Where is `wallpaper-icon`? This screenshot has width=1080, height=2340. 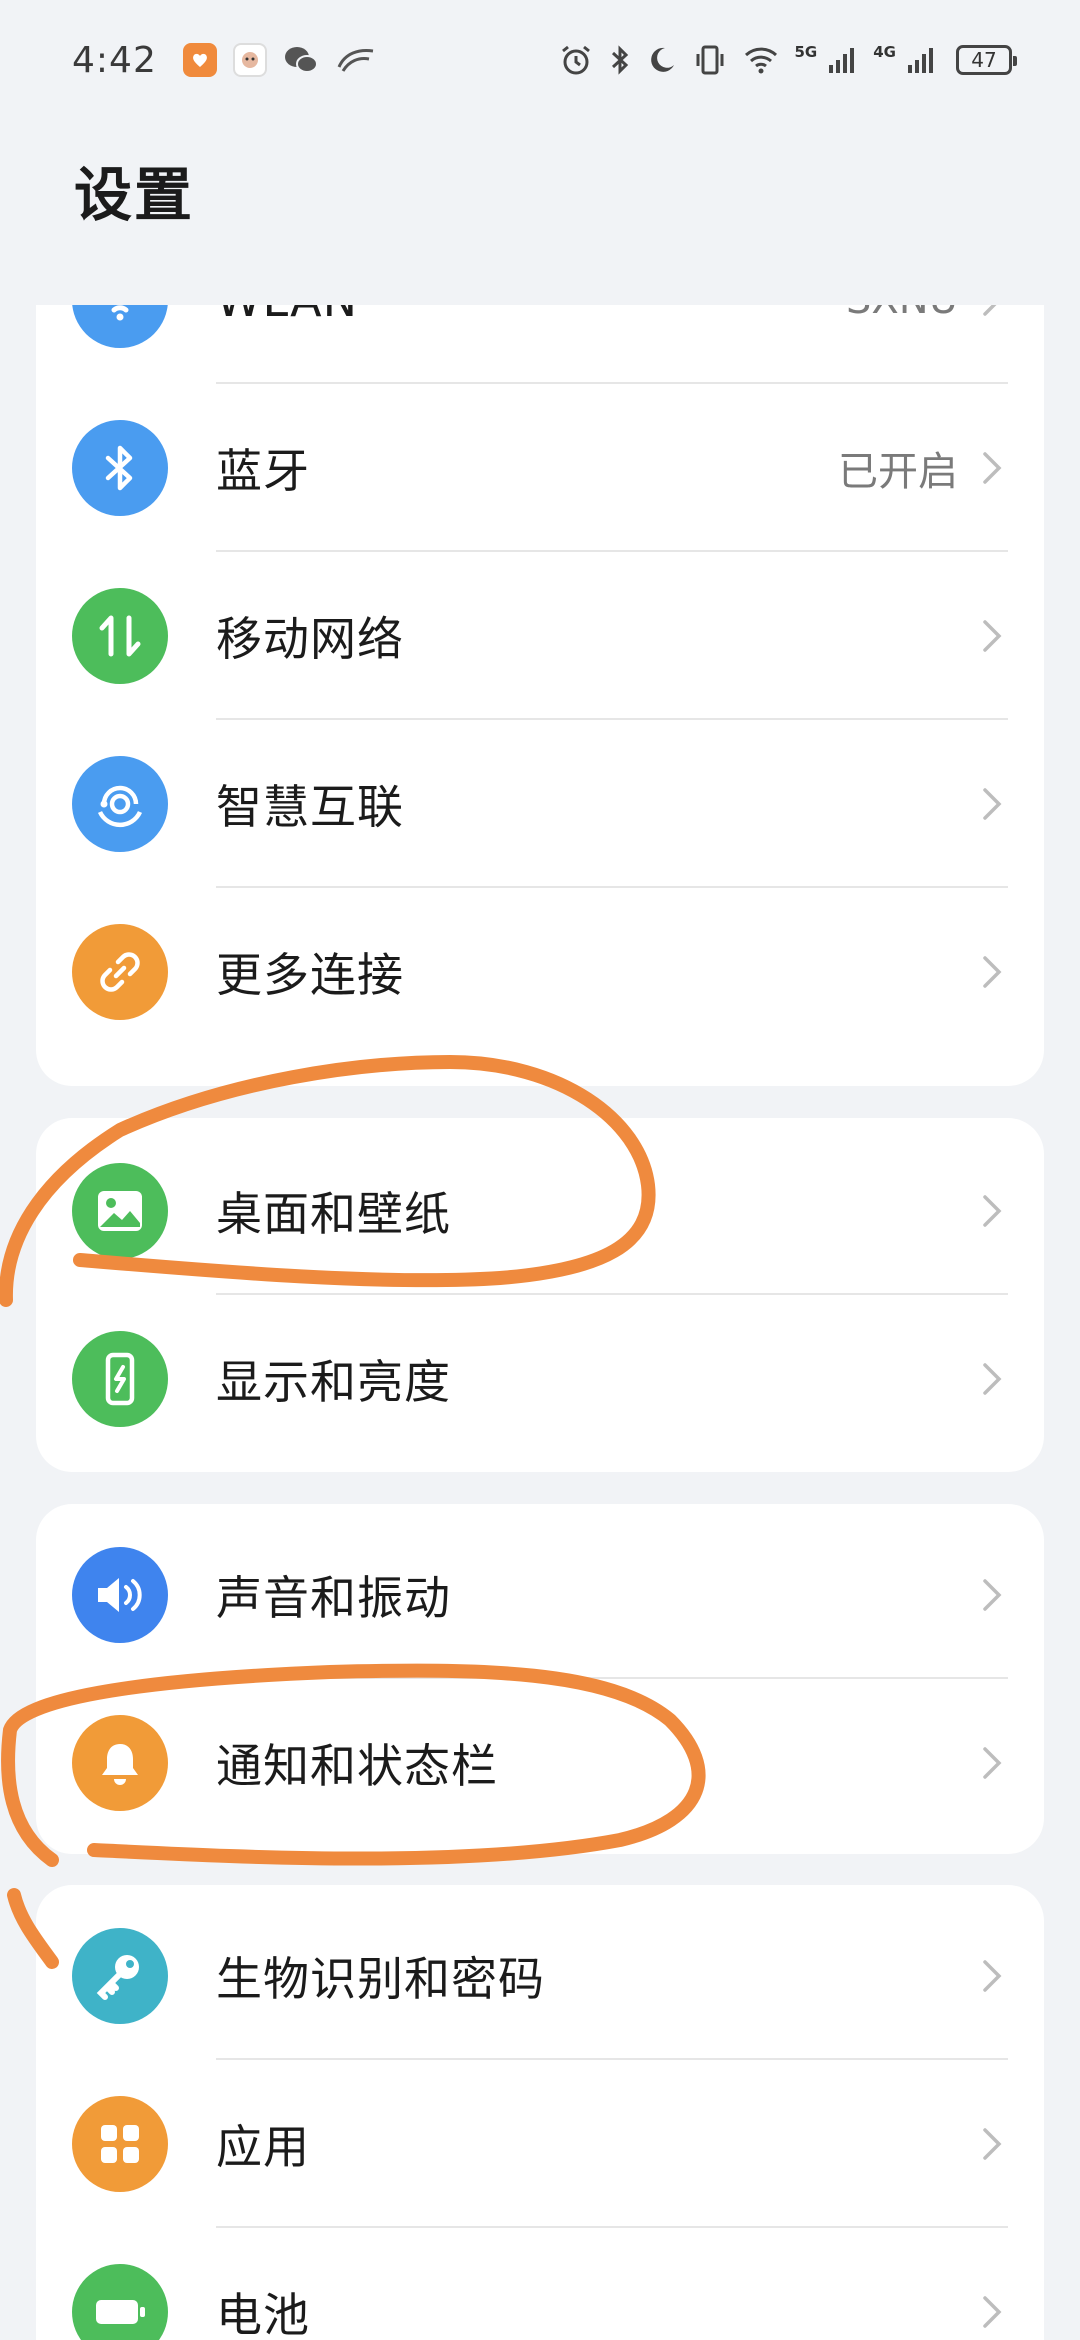 wallpaper-icon is located at coordinates (120, 1211).